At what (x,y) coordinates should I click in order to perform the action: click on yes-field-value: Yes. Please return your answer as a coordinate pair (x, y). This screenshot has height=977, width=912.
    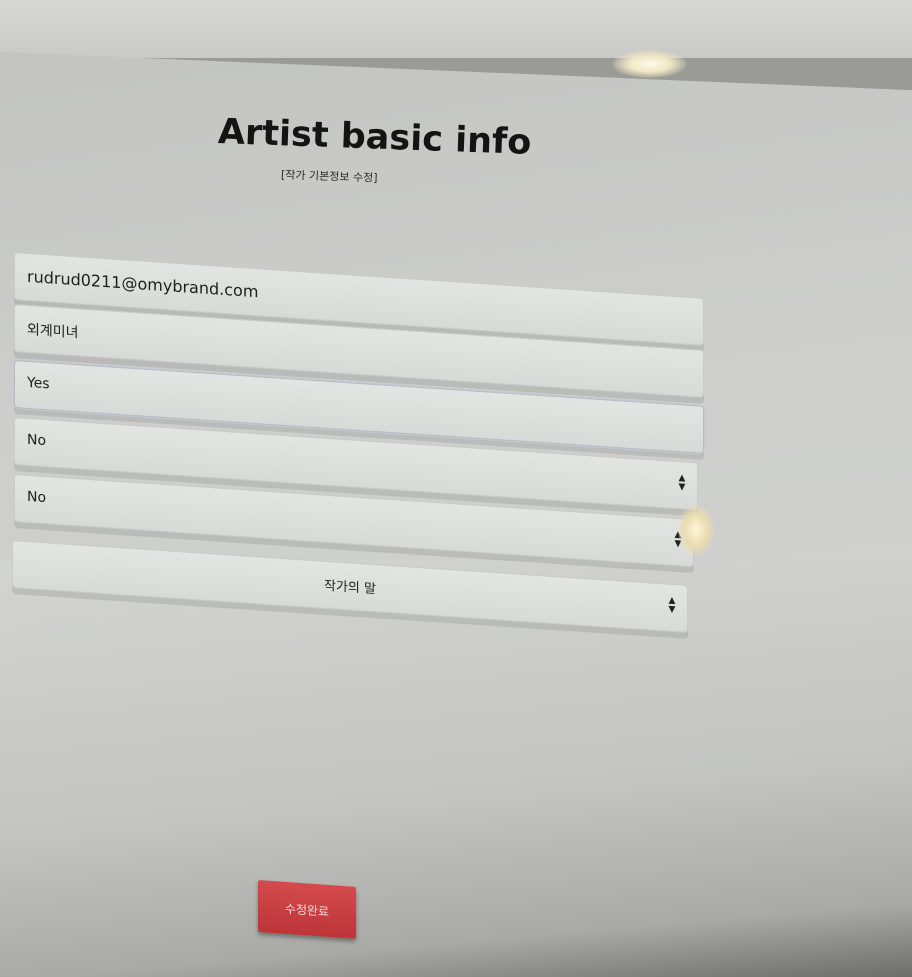
    Looking at the image, I should click on (38, 383).